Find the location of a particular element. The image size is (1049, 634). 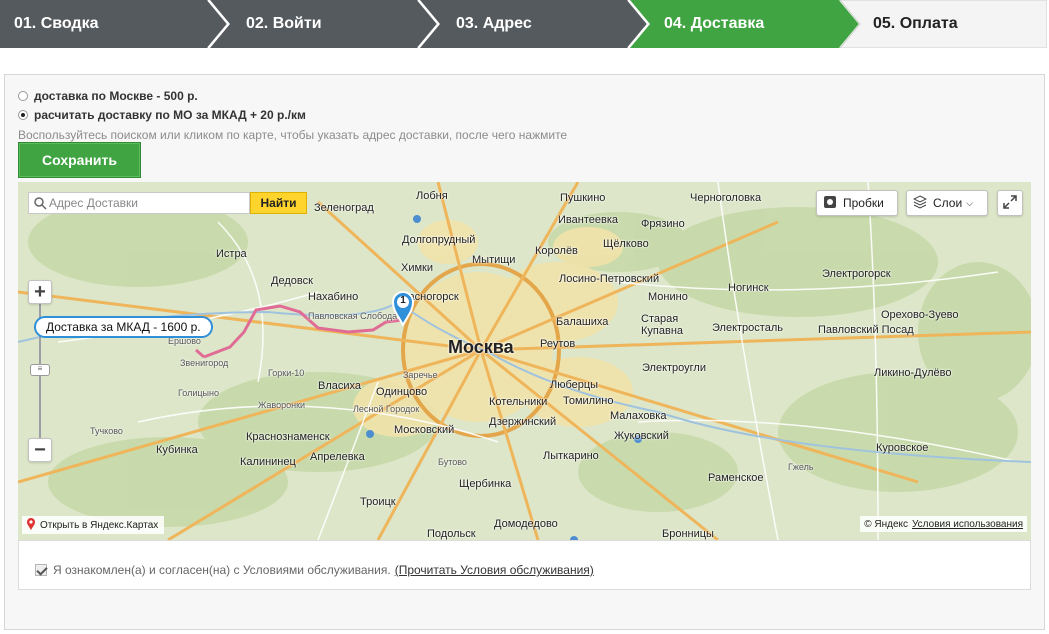

city-label: Малаховка is located at coordinates (638, 416).